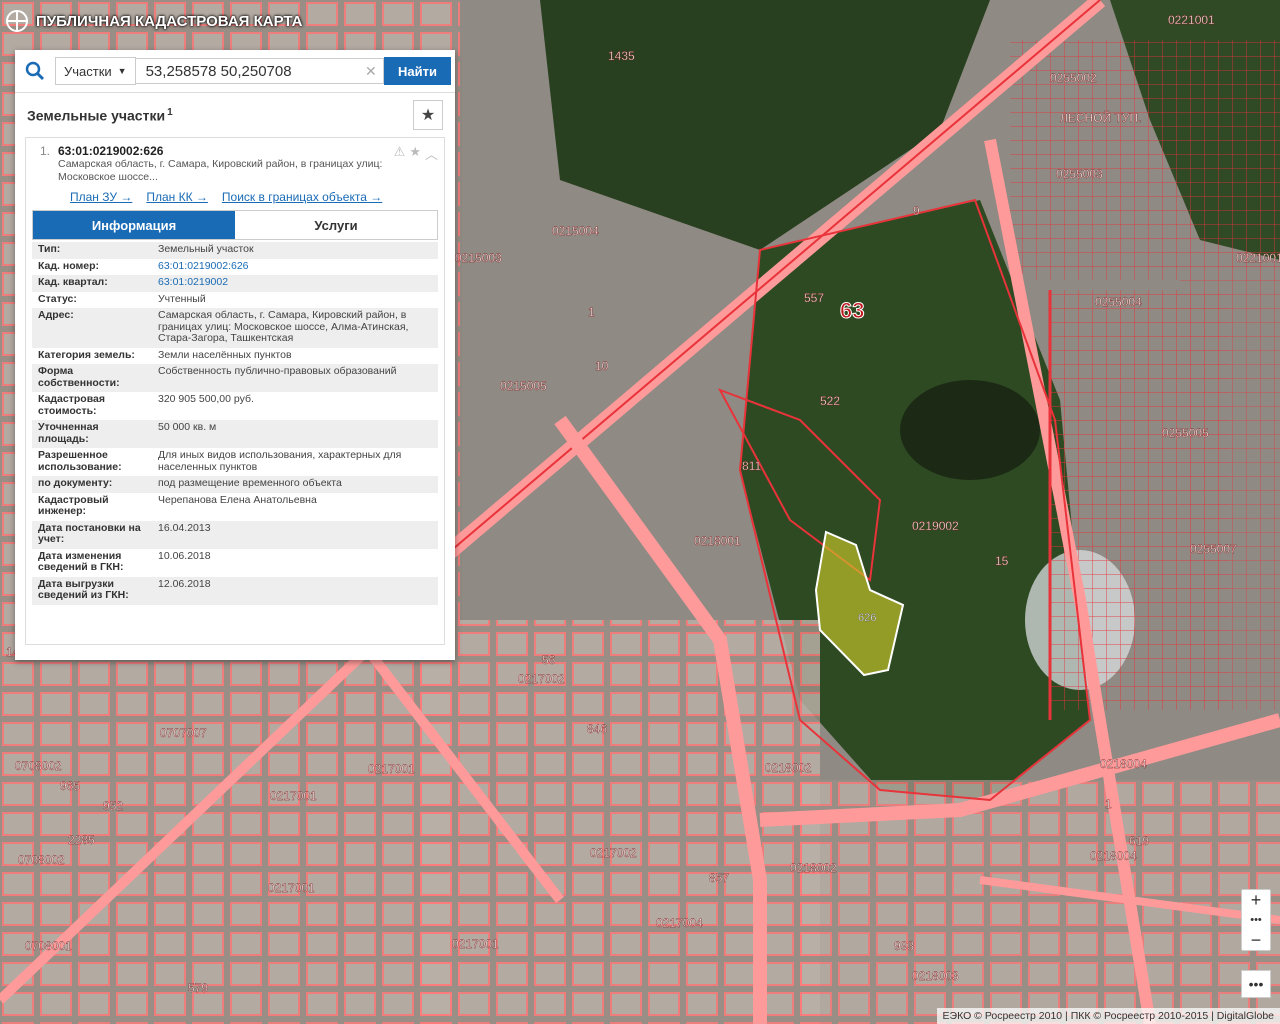 This screenshot has height=1024, width=1280. Describe the element at coordinates (122, 71) in the screenshot. I see `chevron-down-icon: ▼` at that location.